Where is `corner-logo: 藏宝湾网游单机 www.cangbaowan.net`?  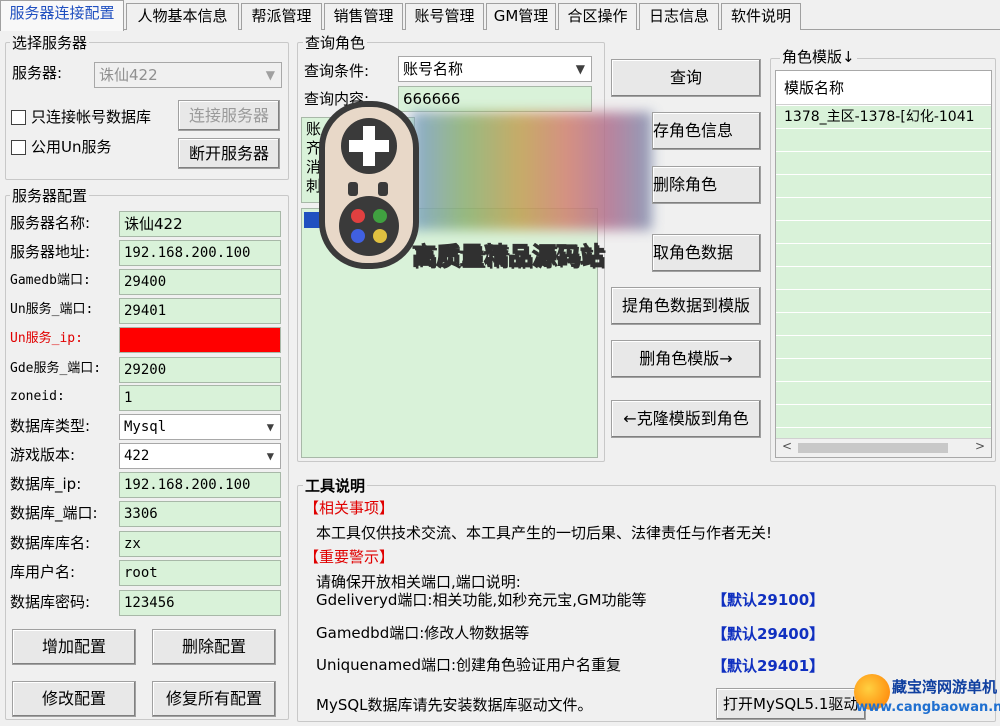
corner-logo: 藏宝湾网游单机 www.cangbaowan.net is located at coordinates (926, 695).